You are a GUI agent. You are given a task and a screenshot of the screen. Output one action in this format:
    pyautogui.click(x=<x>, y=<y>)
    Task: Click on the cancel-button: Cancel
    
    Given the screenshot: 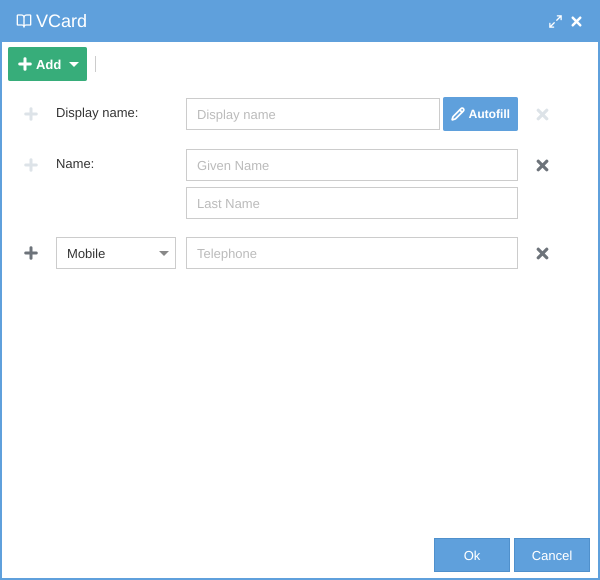 What is the action you would take?
    pyautogui.click(x=552, y=555)
    